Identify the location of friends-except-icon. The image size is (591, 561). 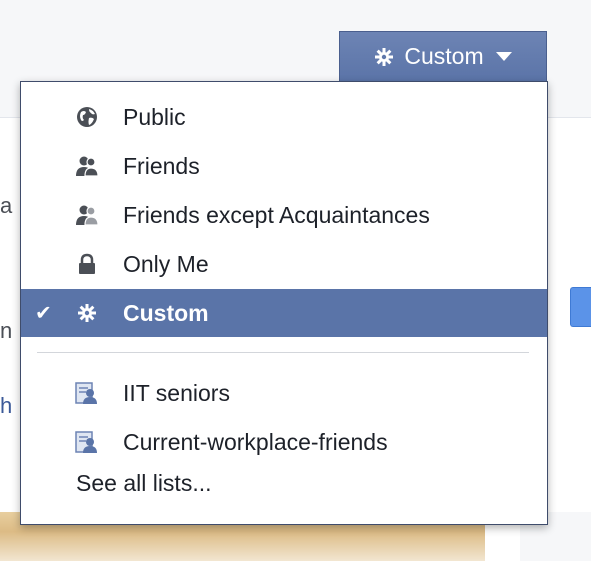
(87, 215).